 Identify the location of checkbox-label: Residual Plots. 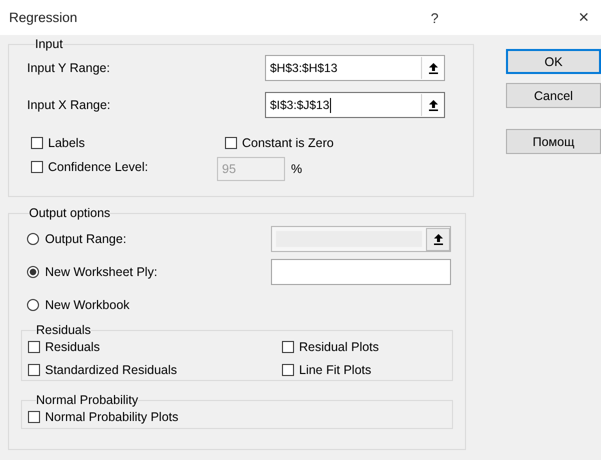
(339, 347).